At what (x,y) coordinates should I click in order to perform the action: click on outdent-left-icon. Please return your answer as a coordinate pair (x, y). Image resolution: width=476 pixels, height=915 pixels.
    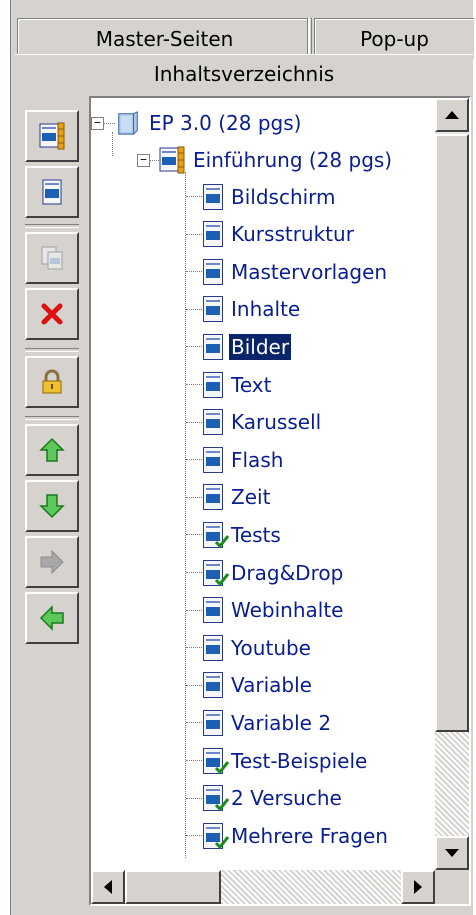
    Looking at the image, I should click on (51, 618).